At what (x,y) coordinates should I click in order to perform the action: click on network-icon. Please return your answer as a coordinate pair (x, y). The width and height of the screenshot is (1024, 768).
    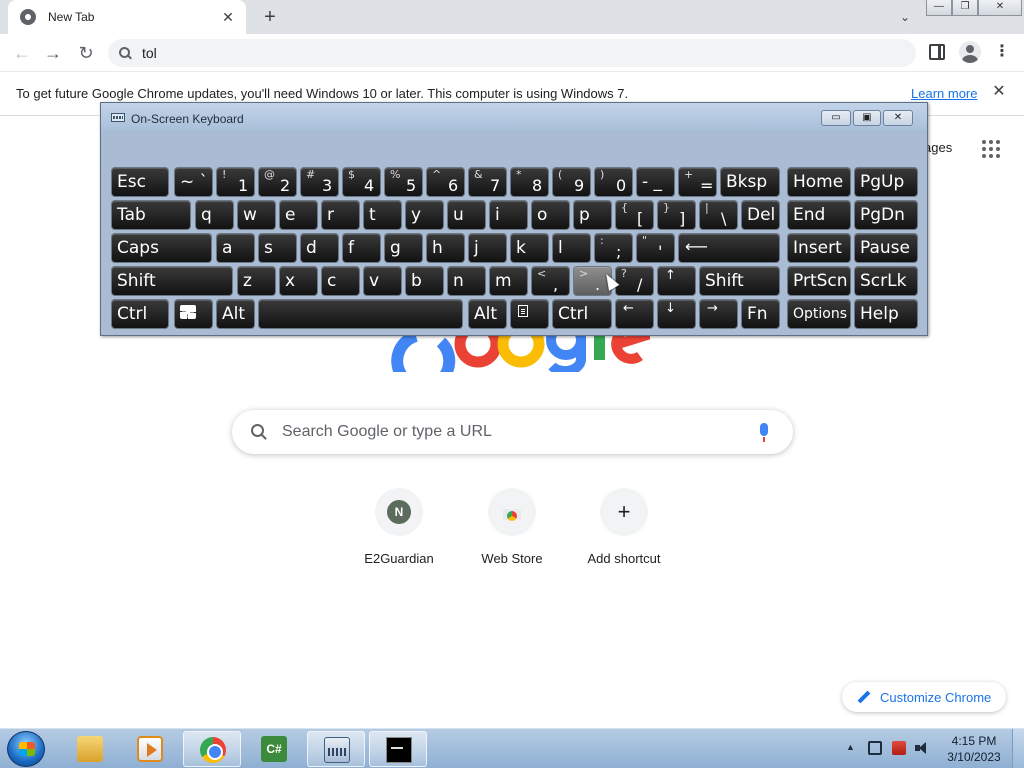
    Looking at the image, I should click on (875, 748).